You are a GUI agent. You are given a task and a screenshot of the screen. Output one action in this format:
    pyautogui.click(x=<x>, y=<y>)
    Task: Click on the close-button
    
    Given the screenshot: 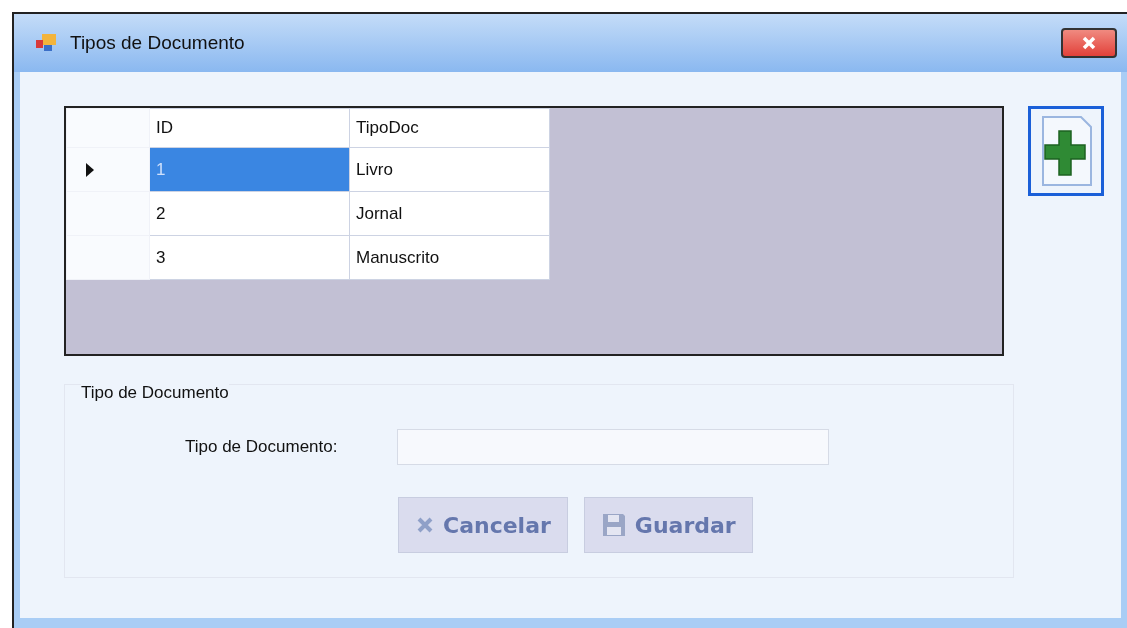 What is the action you would take?
    pyautogui.click(x=1089, y=43)
    